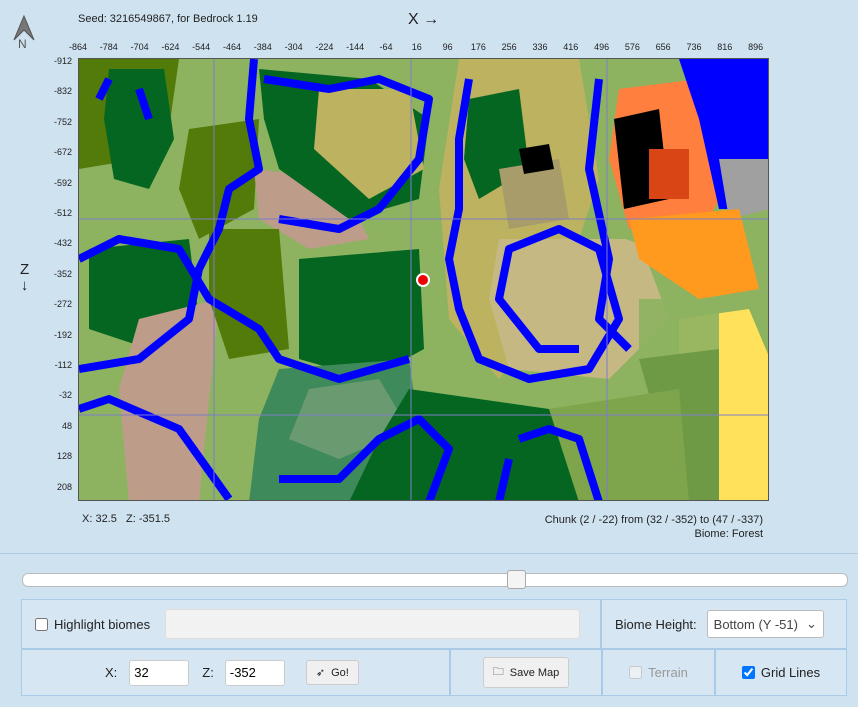  Describe the element at coordinates (756, 47) in the screenshot. I see `x-tick-label: 896` at that location.